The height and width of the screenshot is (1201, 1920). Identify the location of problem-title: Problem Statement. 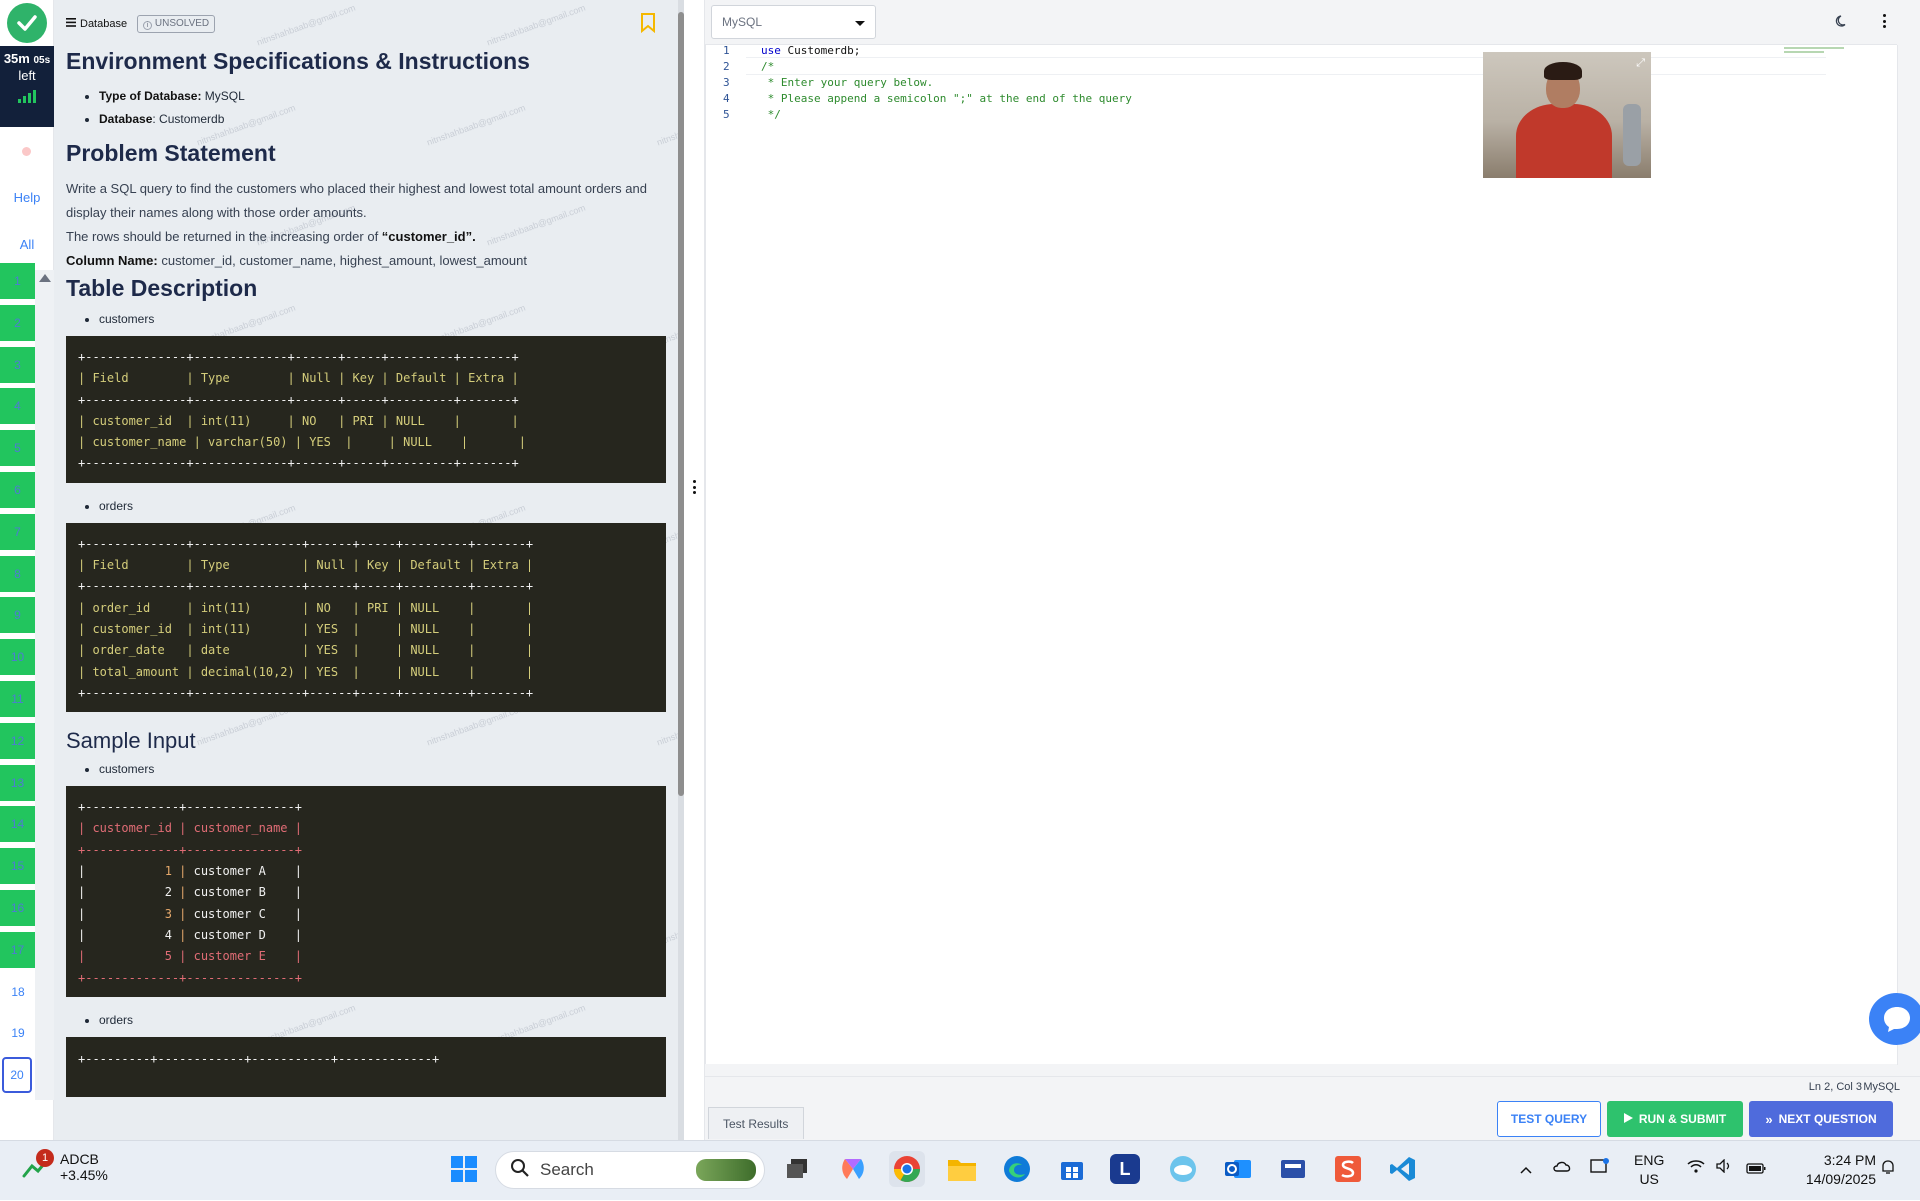
(171, 153).